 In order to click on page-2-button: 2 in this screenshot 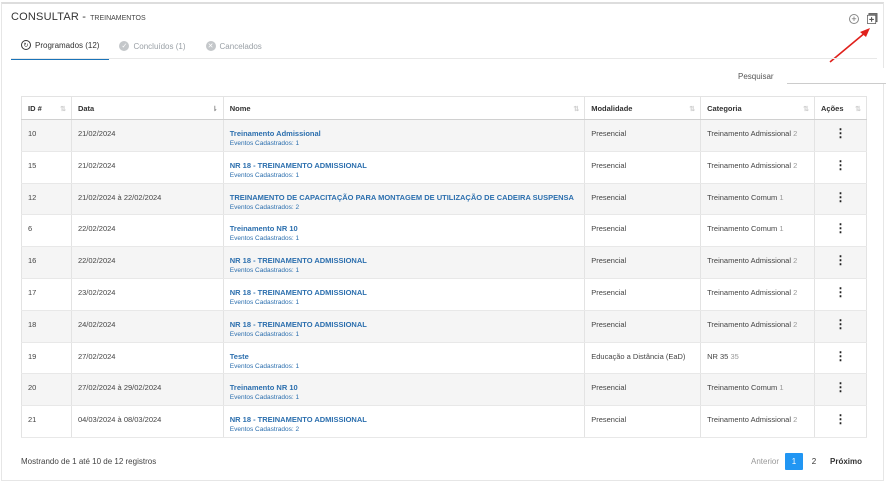, I will do `click(814, 461)`.